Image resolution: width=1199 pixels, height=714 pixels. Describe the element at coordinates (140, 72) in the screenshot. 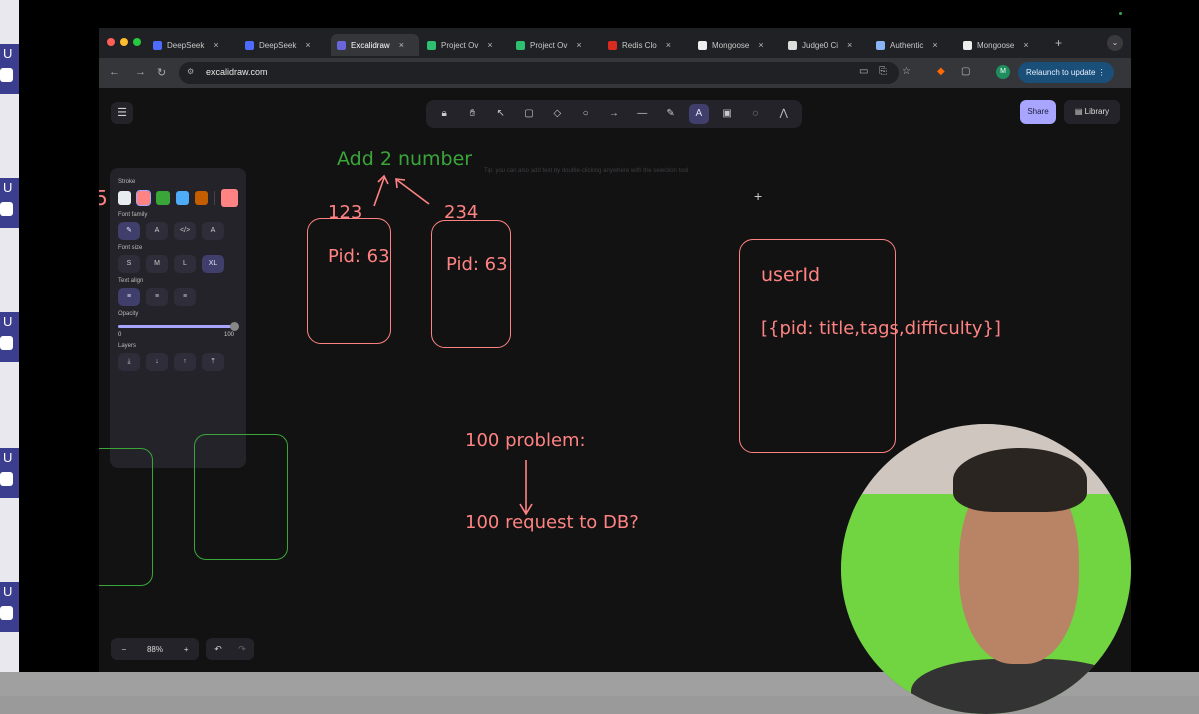

I see `forward-icon: →` at that location.